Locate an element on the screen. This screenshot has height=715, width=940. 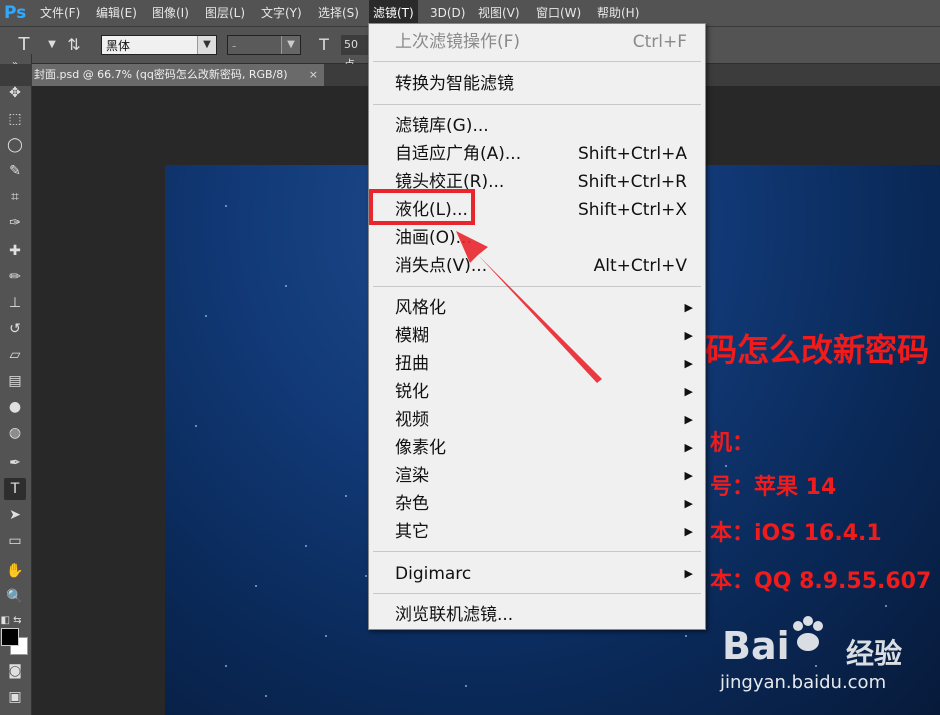
type-tool-icon: T is located at coordinates (15, 489).